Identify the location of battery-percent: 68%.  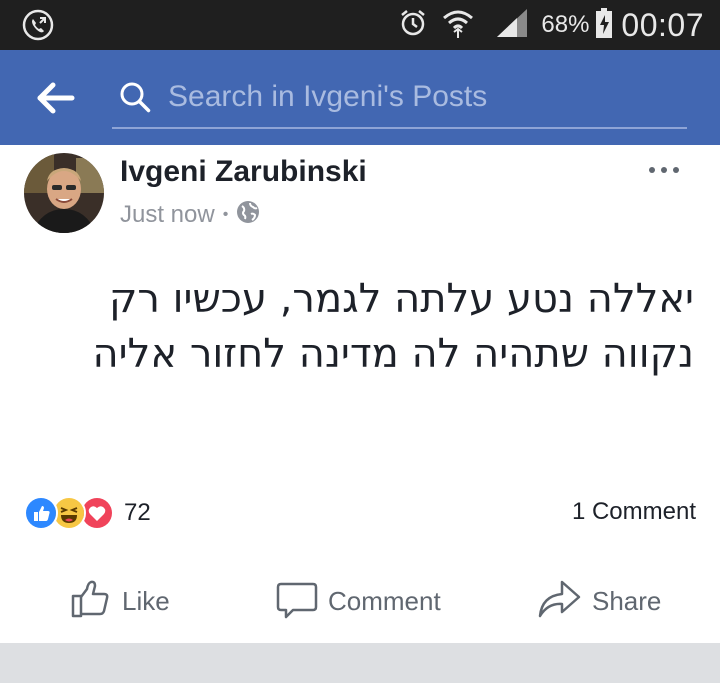
(565, 24).